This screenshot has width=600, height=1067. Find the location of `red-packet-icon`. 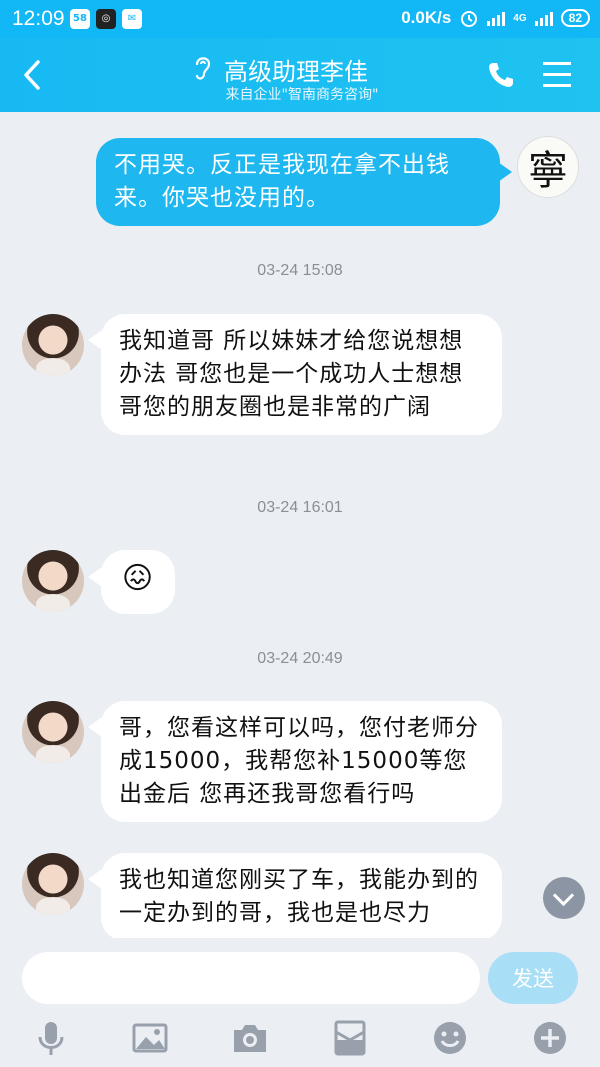

red-packet-icon is located at coordinates (350, 1038).